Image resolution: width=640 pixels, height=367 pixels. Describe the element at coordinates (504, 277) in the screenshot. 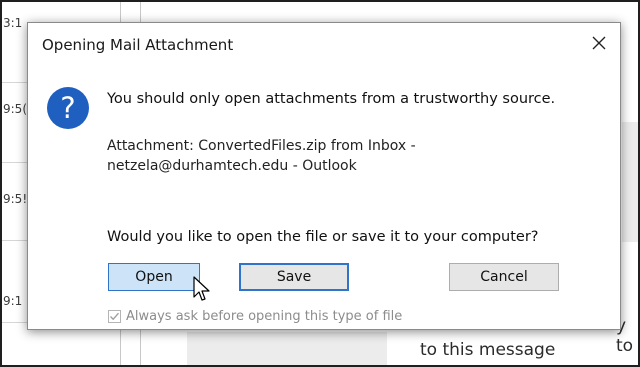

I see `cancel-button: Cancel` at that location.